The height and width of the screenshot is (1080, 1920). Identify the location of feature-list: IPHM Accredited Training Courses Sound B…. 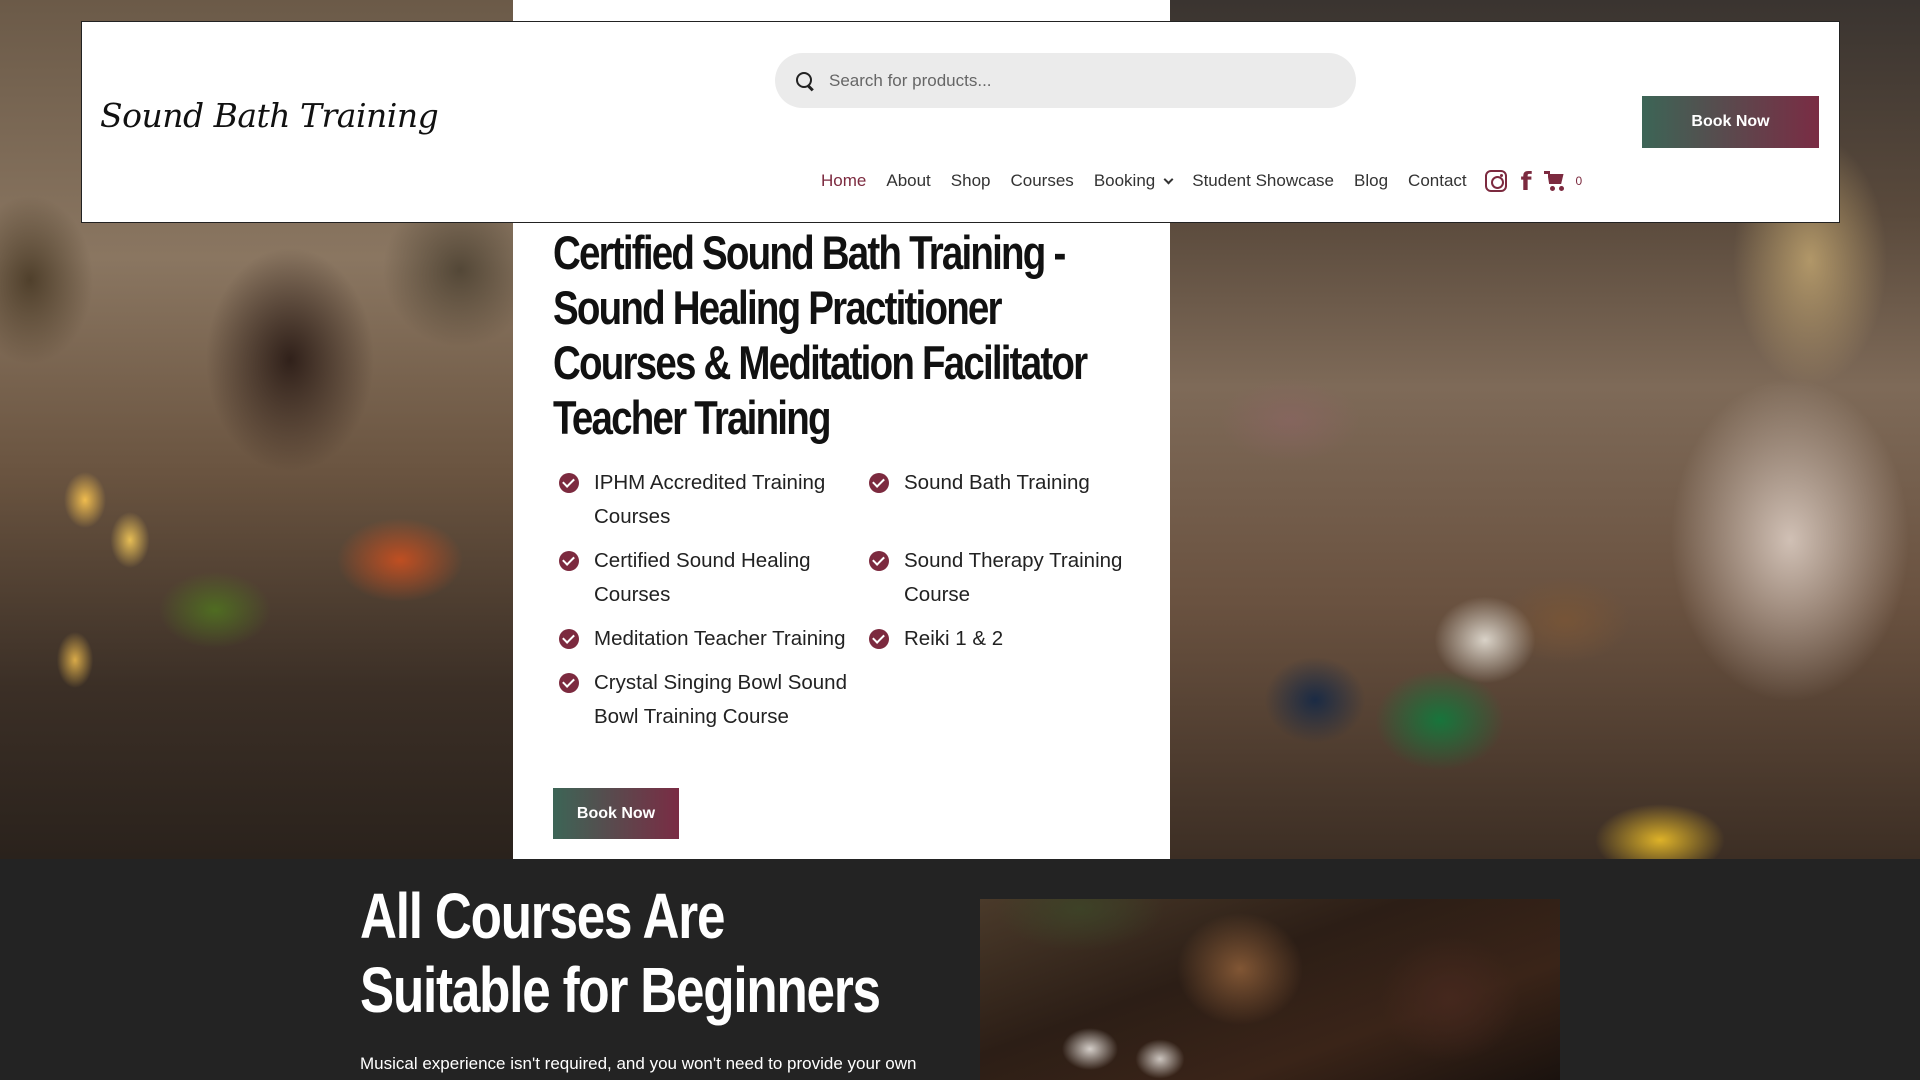
(848, 600).